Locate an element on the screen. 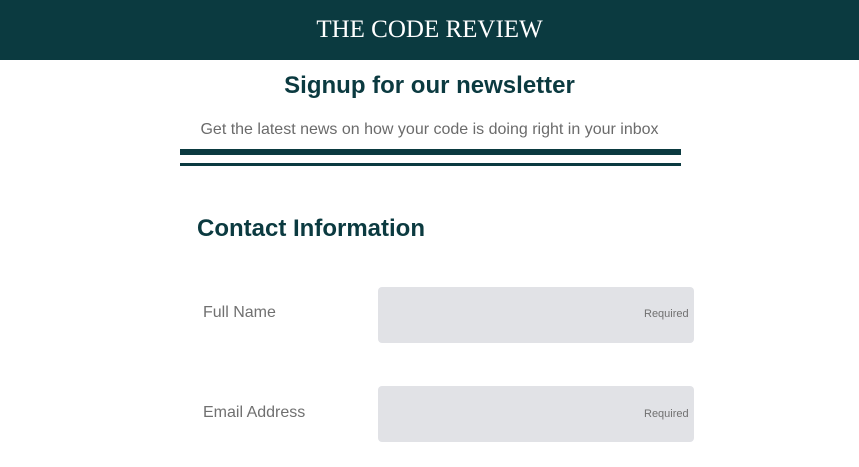 Image resolution: width=859 pixels, height=467 pixels. email-address-required-hint: Required is located at coordinates (666, 414).